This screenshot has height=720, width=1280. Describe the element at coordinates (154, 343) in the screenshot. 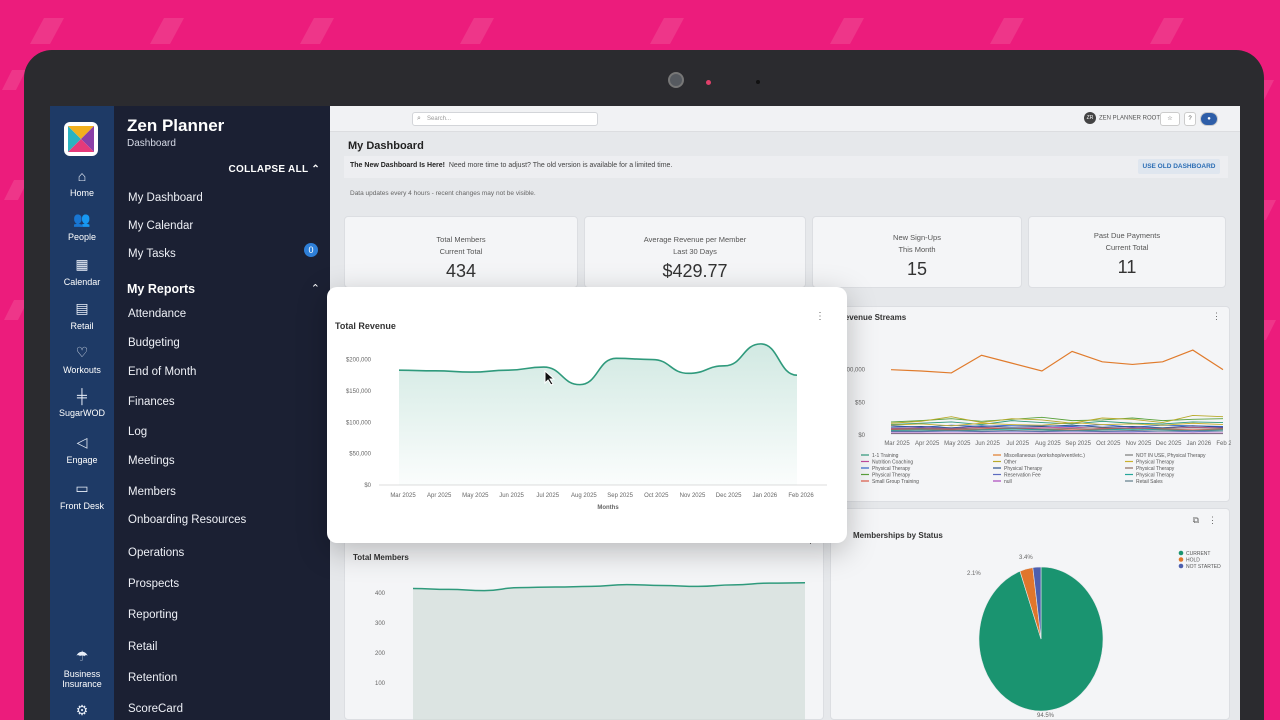

I see `nav-report-budgeting: Budgeting` at that location.